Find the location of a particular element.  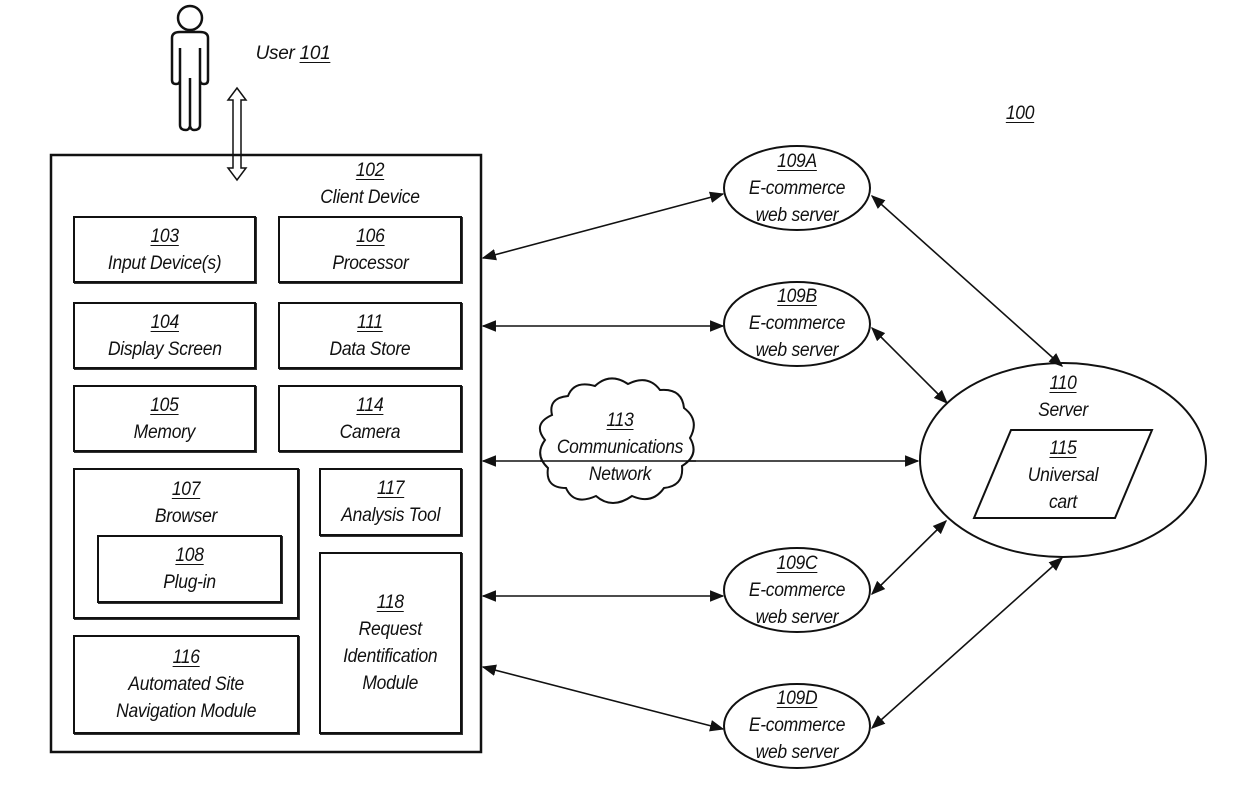

client-device-ref: 102 is located at coordinates (370, 170).